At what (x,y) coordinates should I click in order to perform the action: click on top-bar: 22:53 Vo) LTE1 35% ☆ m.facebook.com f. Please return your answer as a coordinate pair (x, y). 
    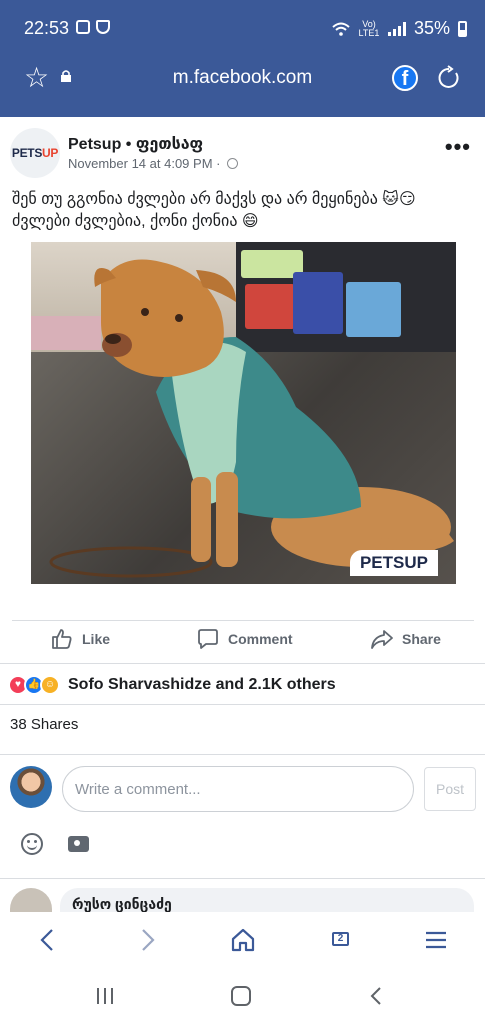
    Looking at the image, I should click on (242, 58).